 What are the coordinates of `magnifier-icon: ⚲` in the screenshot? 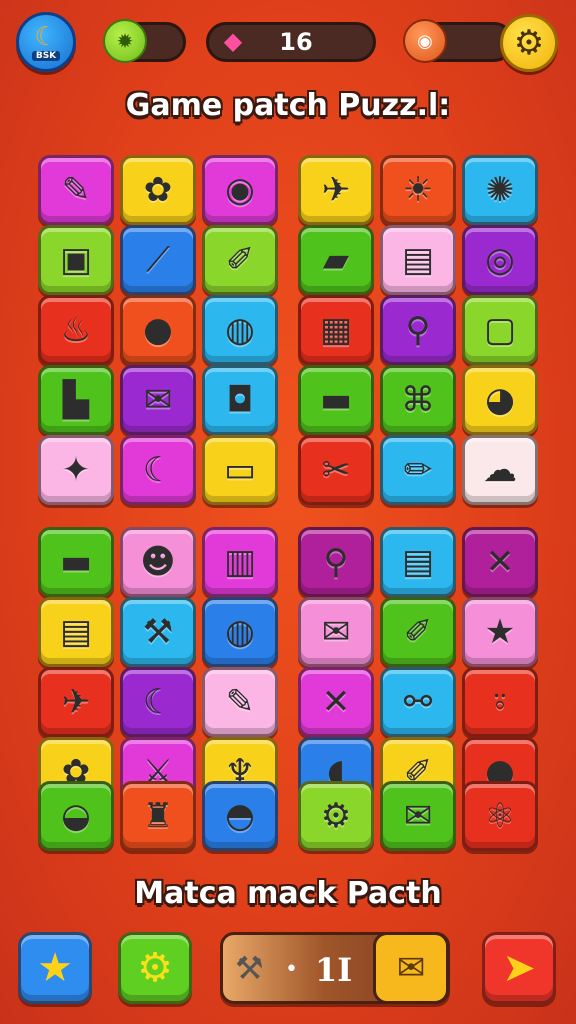 It's located at (336, 562).